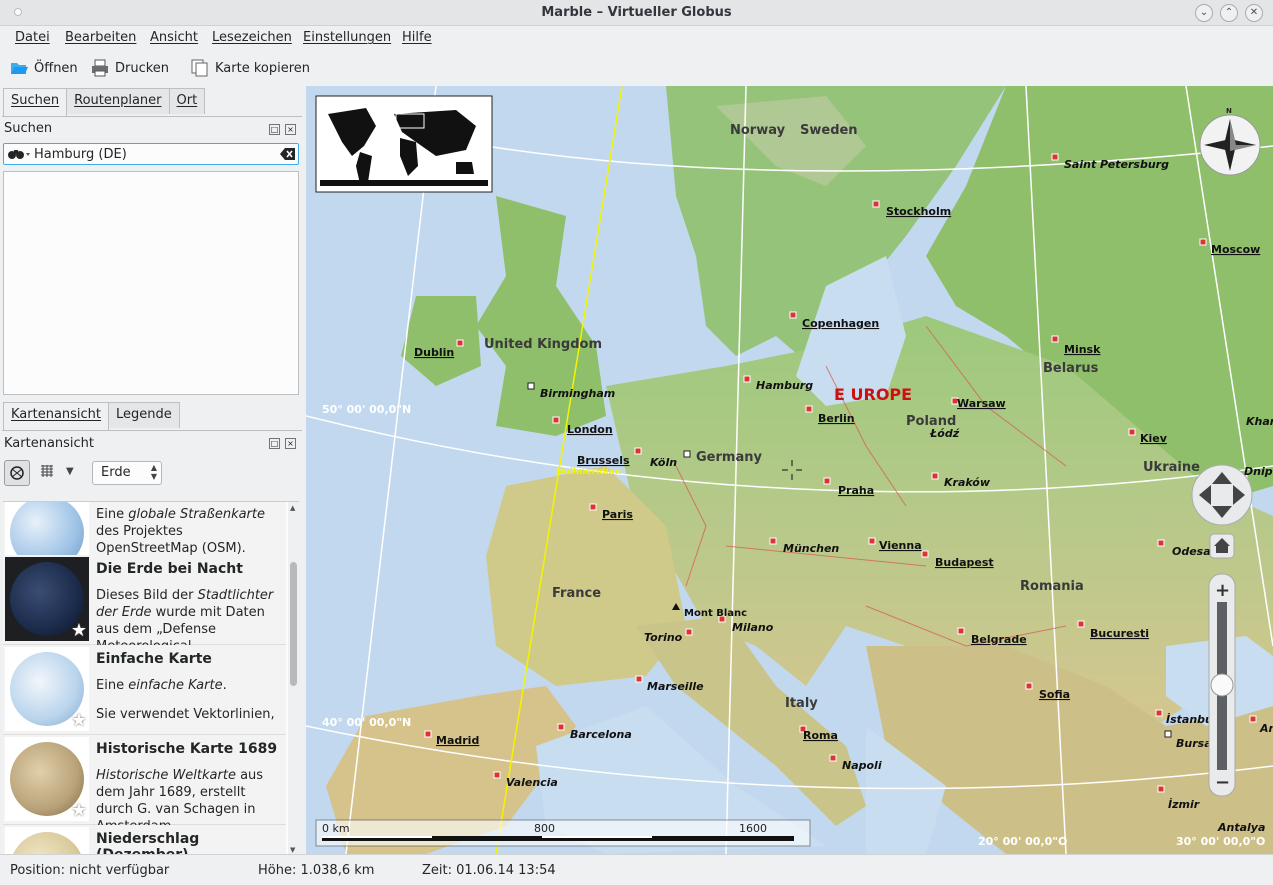 Image resolution: width=1273 pixels, height=885 pixels. What do you see at coordinates (811, 548) in the screenshot?
I see `label-muenchen: München` at bounding box center [811, 548].